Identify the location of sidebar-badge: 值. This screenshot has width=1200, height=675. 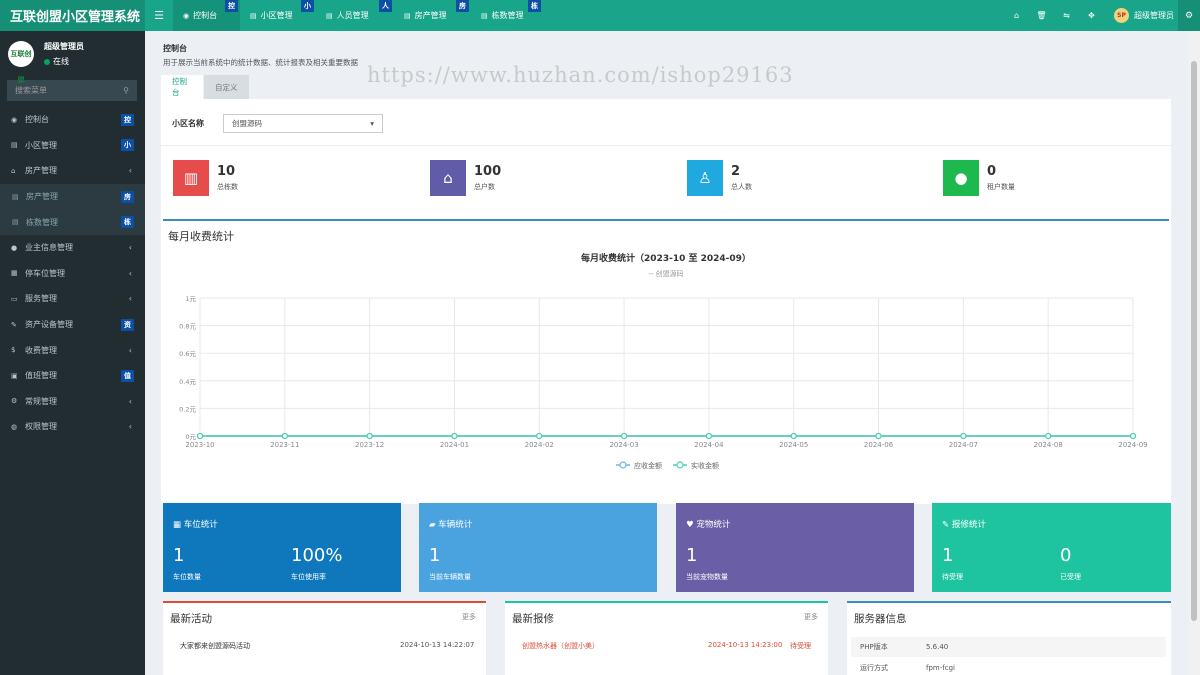
(127, 375).